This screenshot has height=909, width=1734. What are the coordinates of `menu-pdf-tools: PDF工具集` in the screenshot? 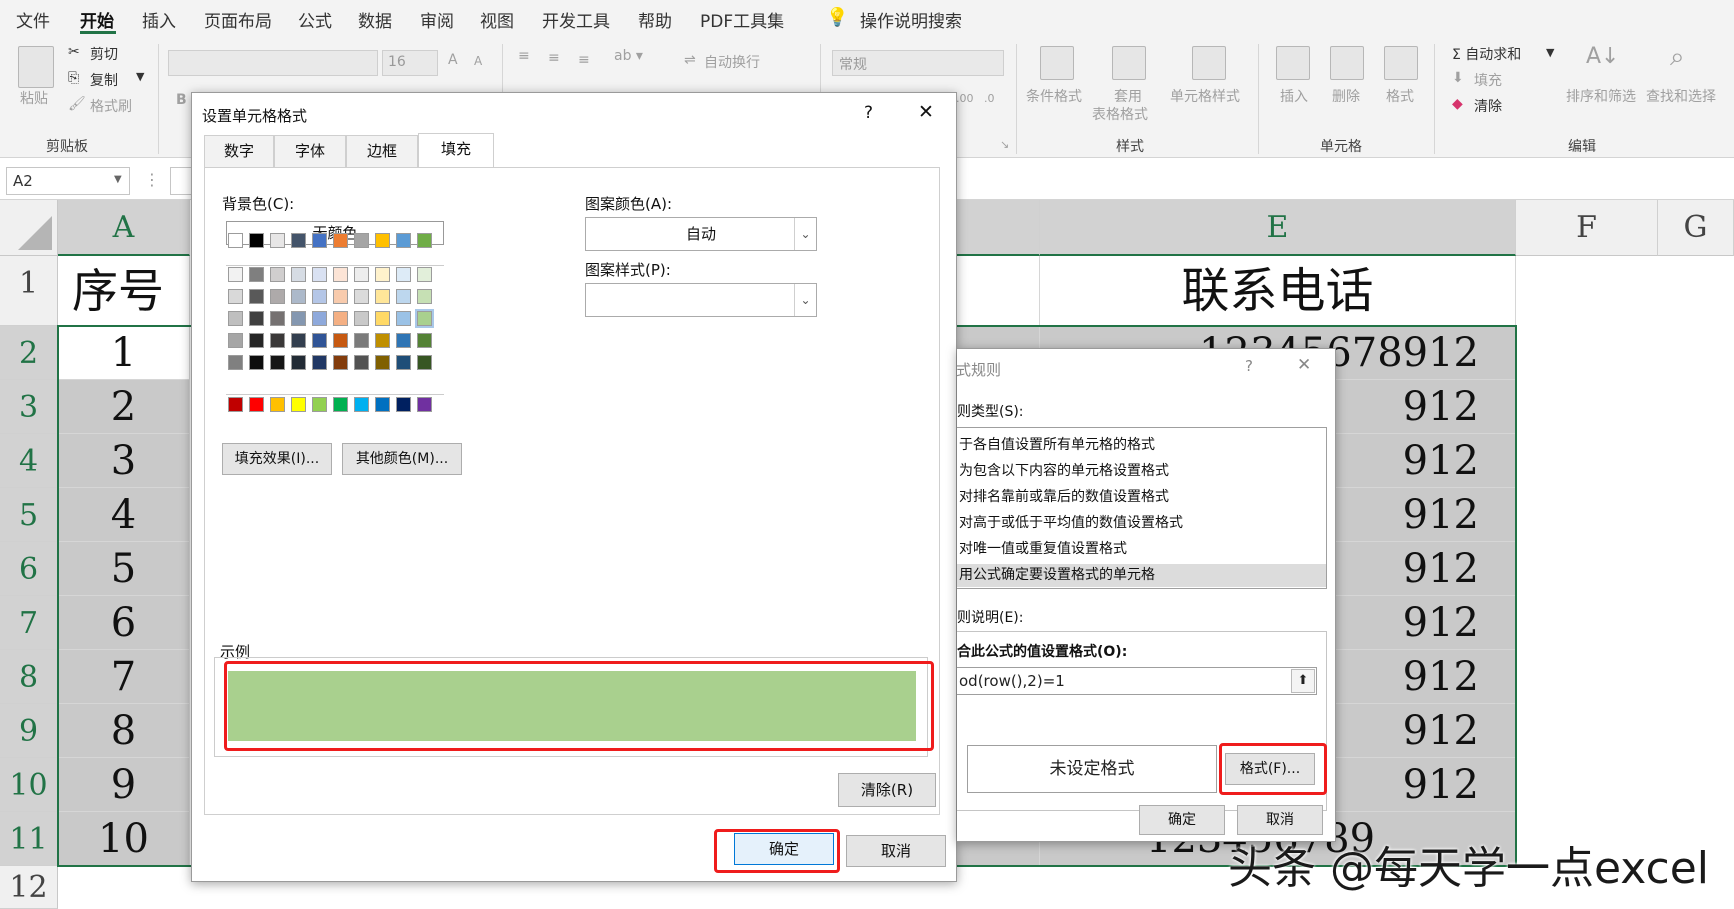 It's located at (742, 19).